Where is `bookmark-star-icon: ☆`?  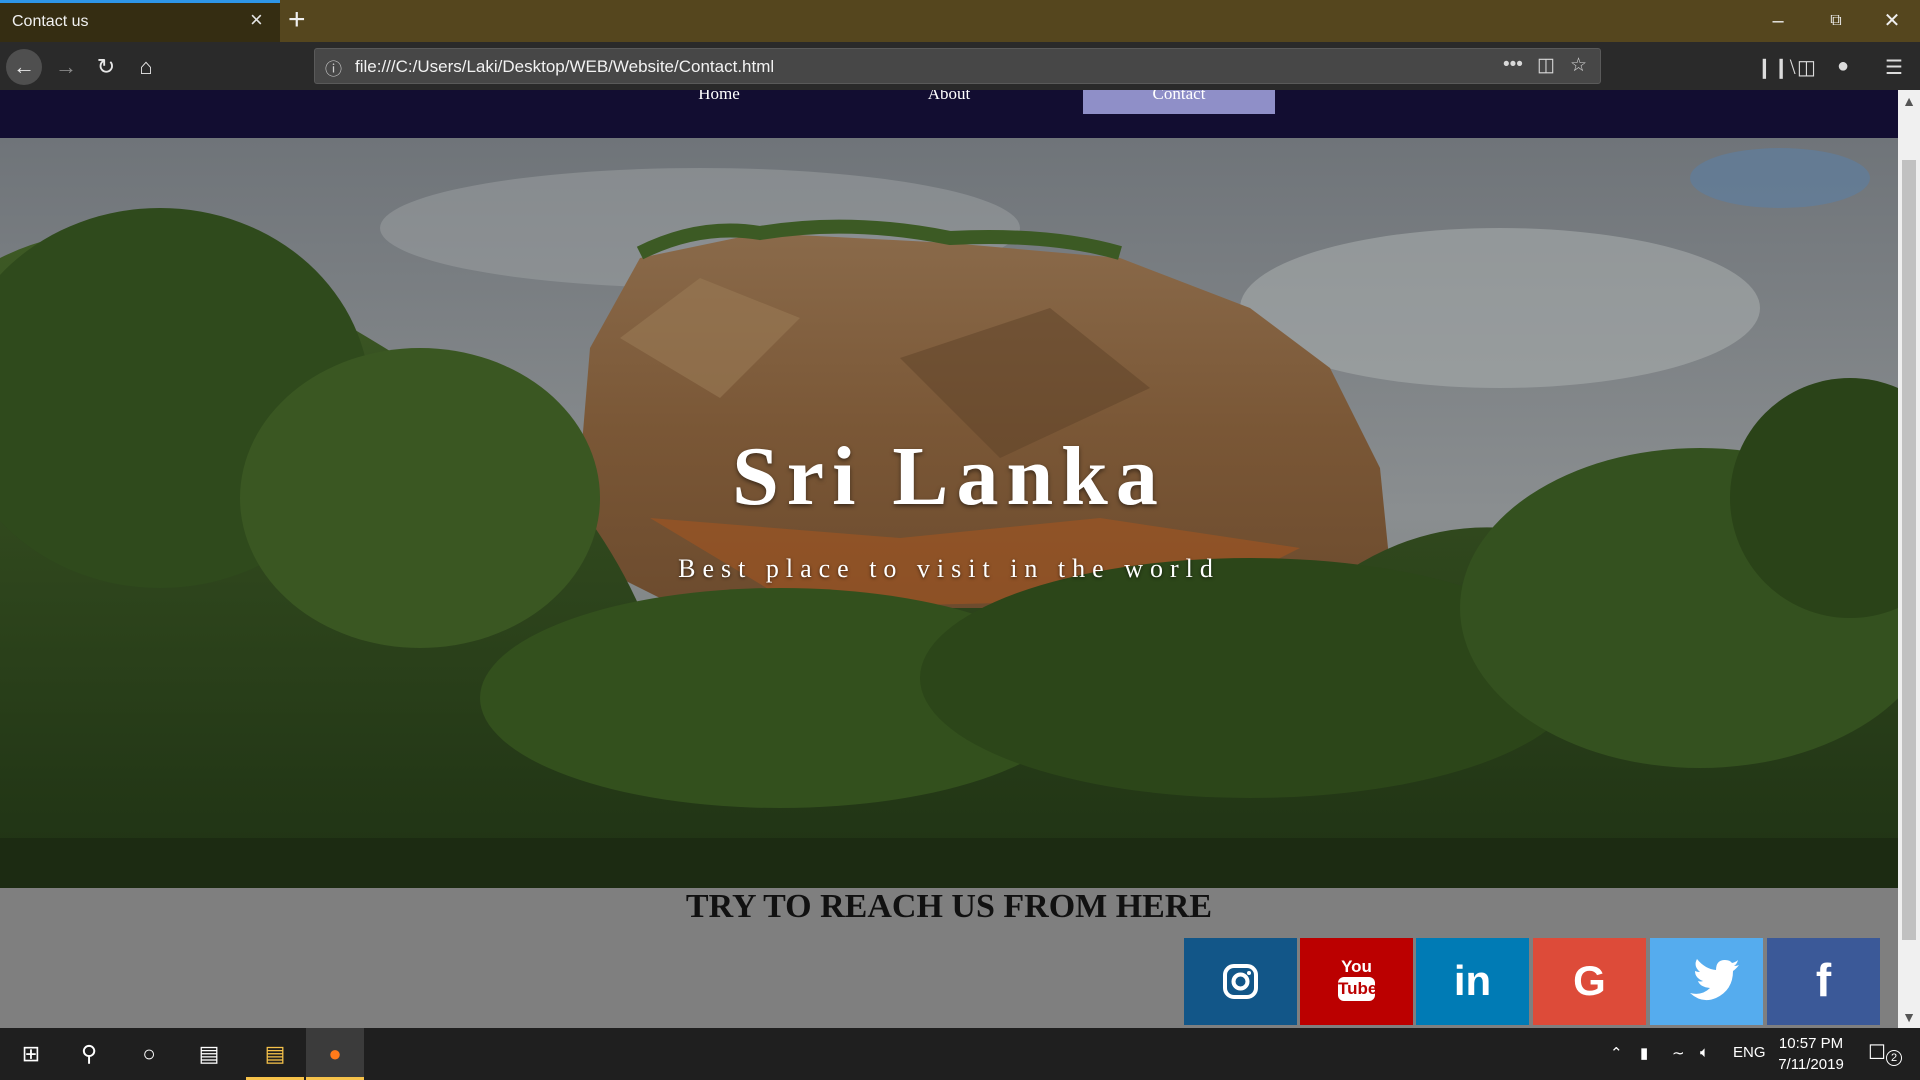
bookmark-star-icon: ☆ is located at coordinates (1578, 65).